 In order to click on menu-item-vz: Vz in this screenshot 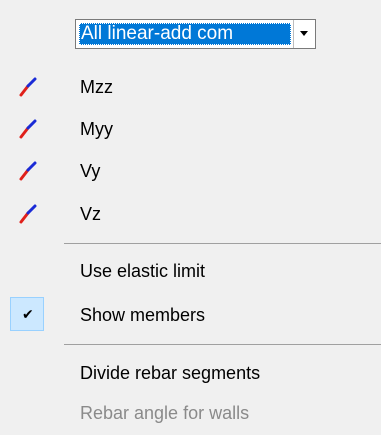, I will do `click(190, 214)`.